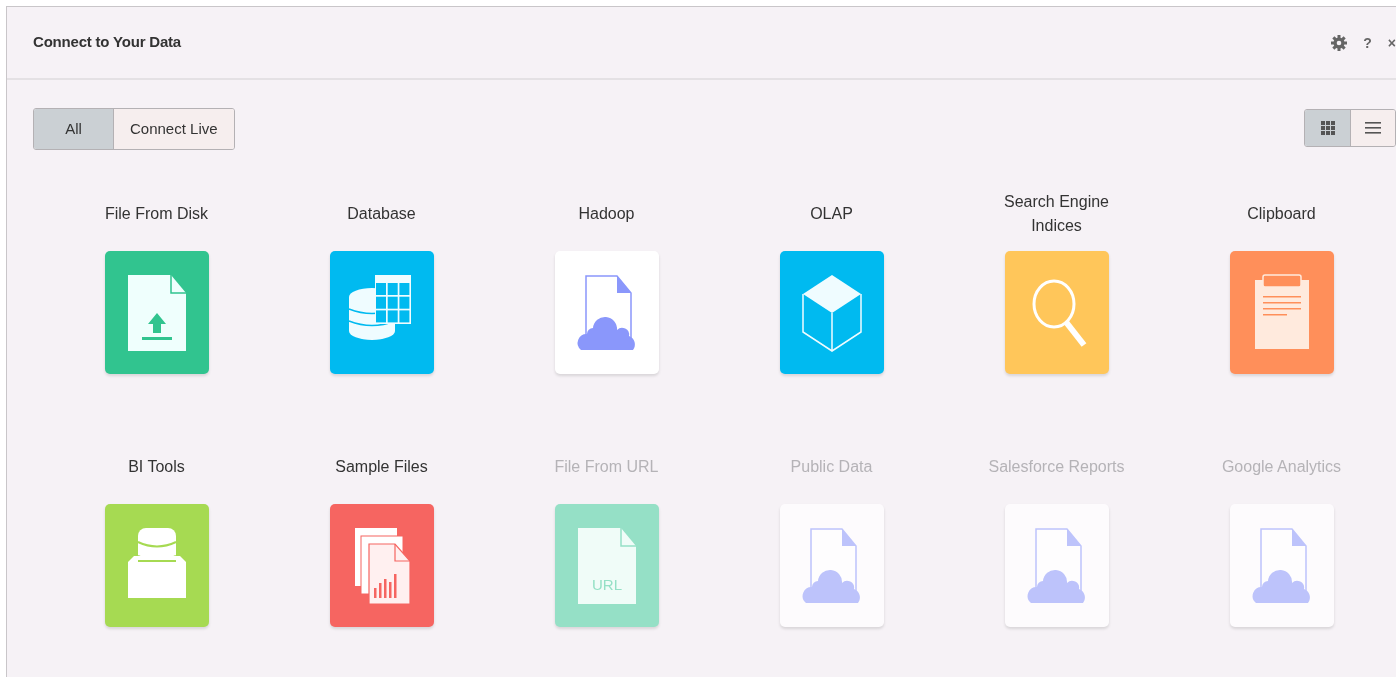 The width and height of the screenshot is (1396, 677). Describe the element at coordinates (73, 129) in the screenshot. I see `filter-tab: All` at that location.